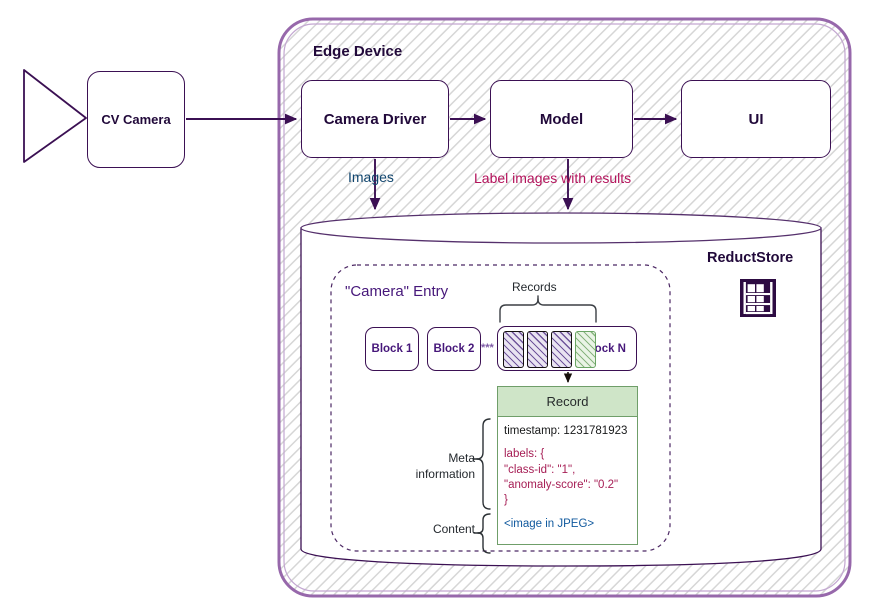 The image size is (875, 610). I want to click on record-meta-line-4: }, so click(506, 500).